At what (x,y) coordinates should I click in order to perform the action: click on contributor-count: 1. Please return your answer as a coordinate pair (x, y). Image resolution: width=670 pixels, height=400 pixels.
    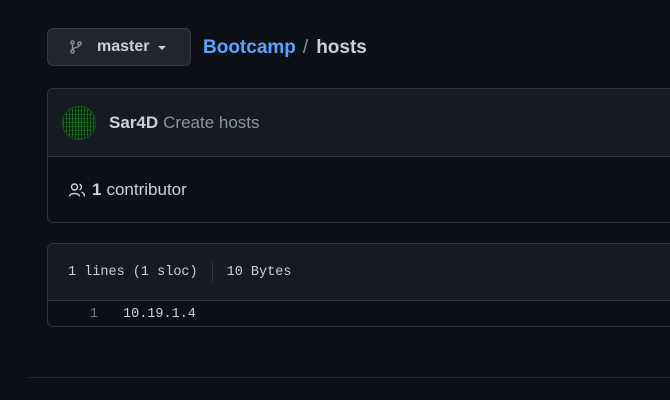
    Looking at the image, I should click on (97, 189).